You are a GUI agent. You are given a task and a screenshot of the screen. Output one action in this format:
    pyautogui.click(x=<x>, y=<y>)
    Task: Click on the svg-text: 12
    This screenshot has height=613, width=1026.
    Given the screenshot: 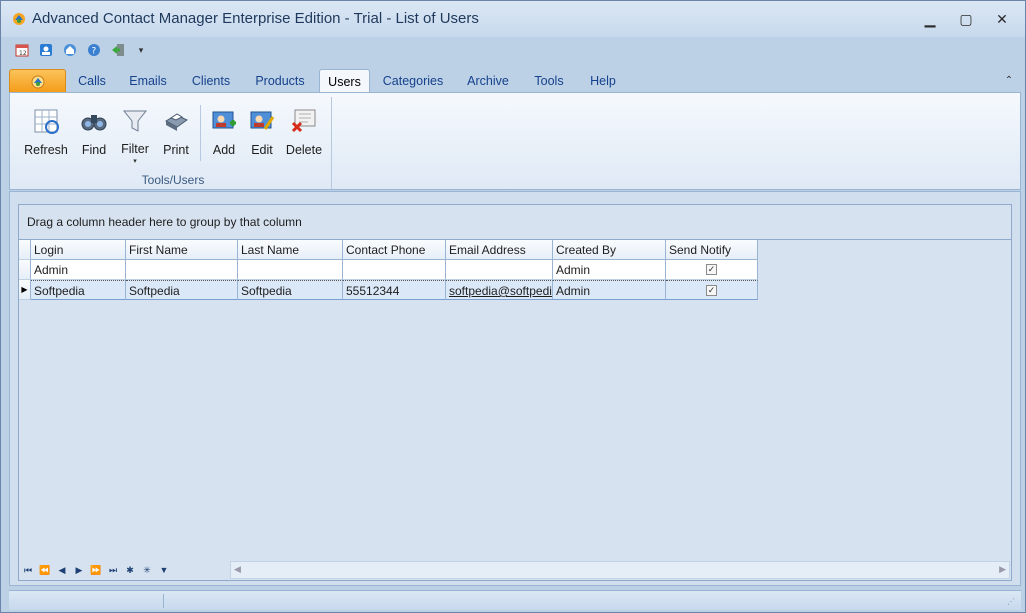 What is the action you would take?
    pyautogui.click(x=23, y=53)
    